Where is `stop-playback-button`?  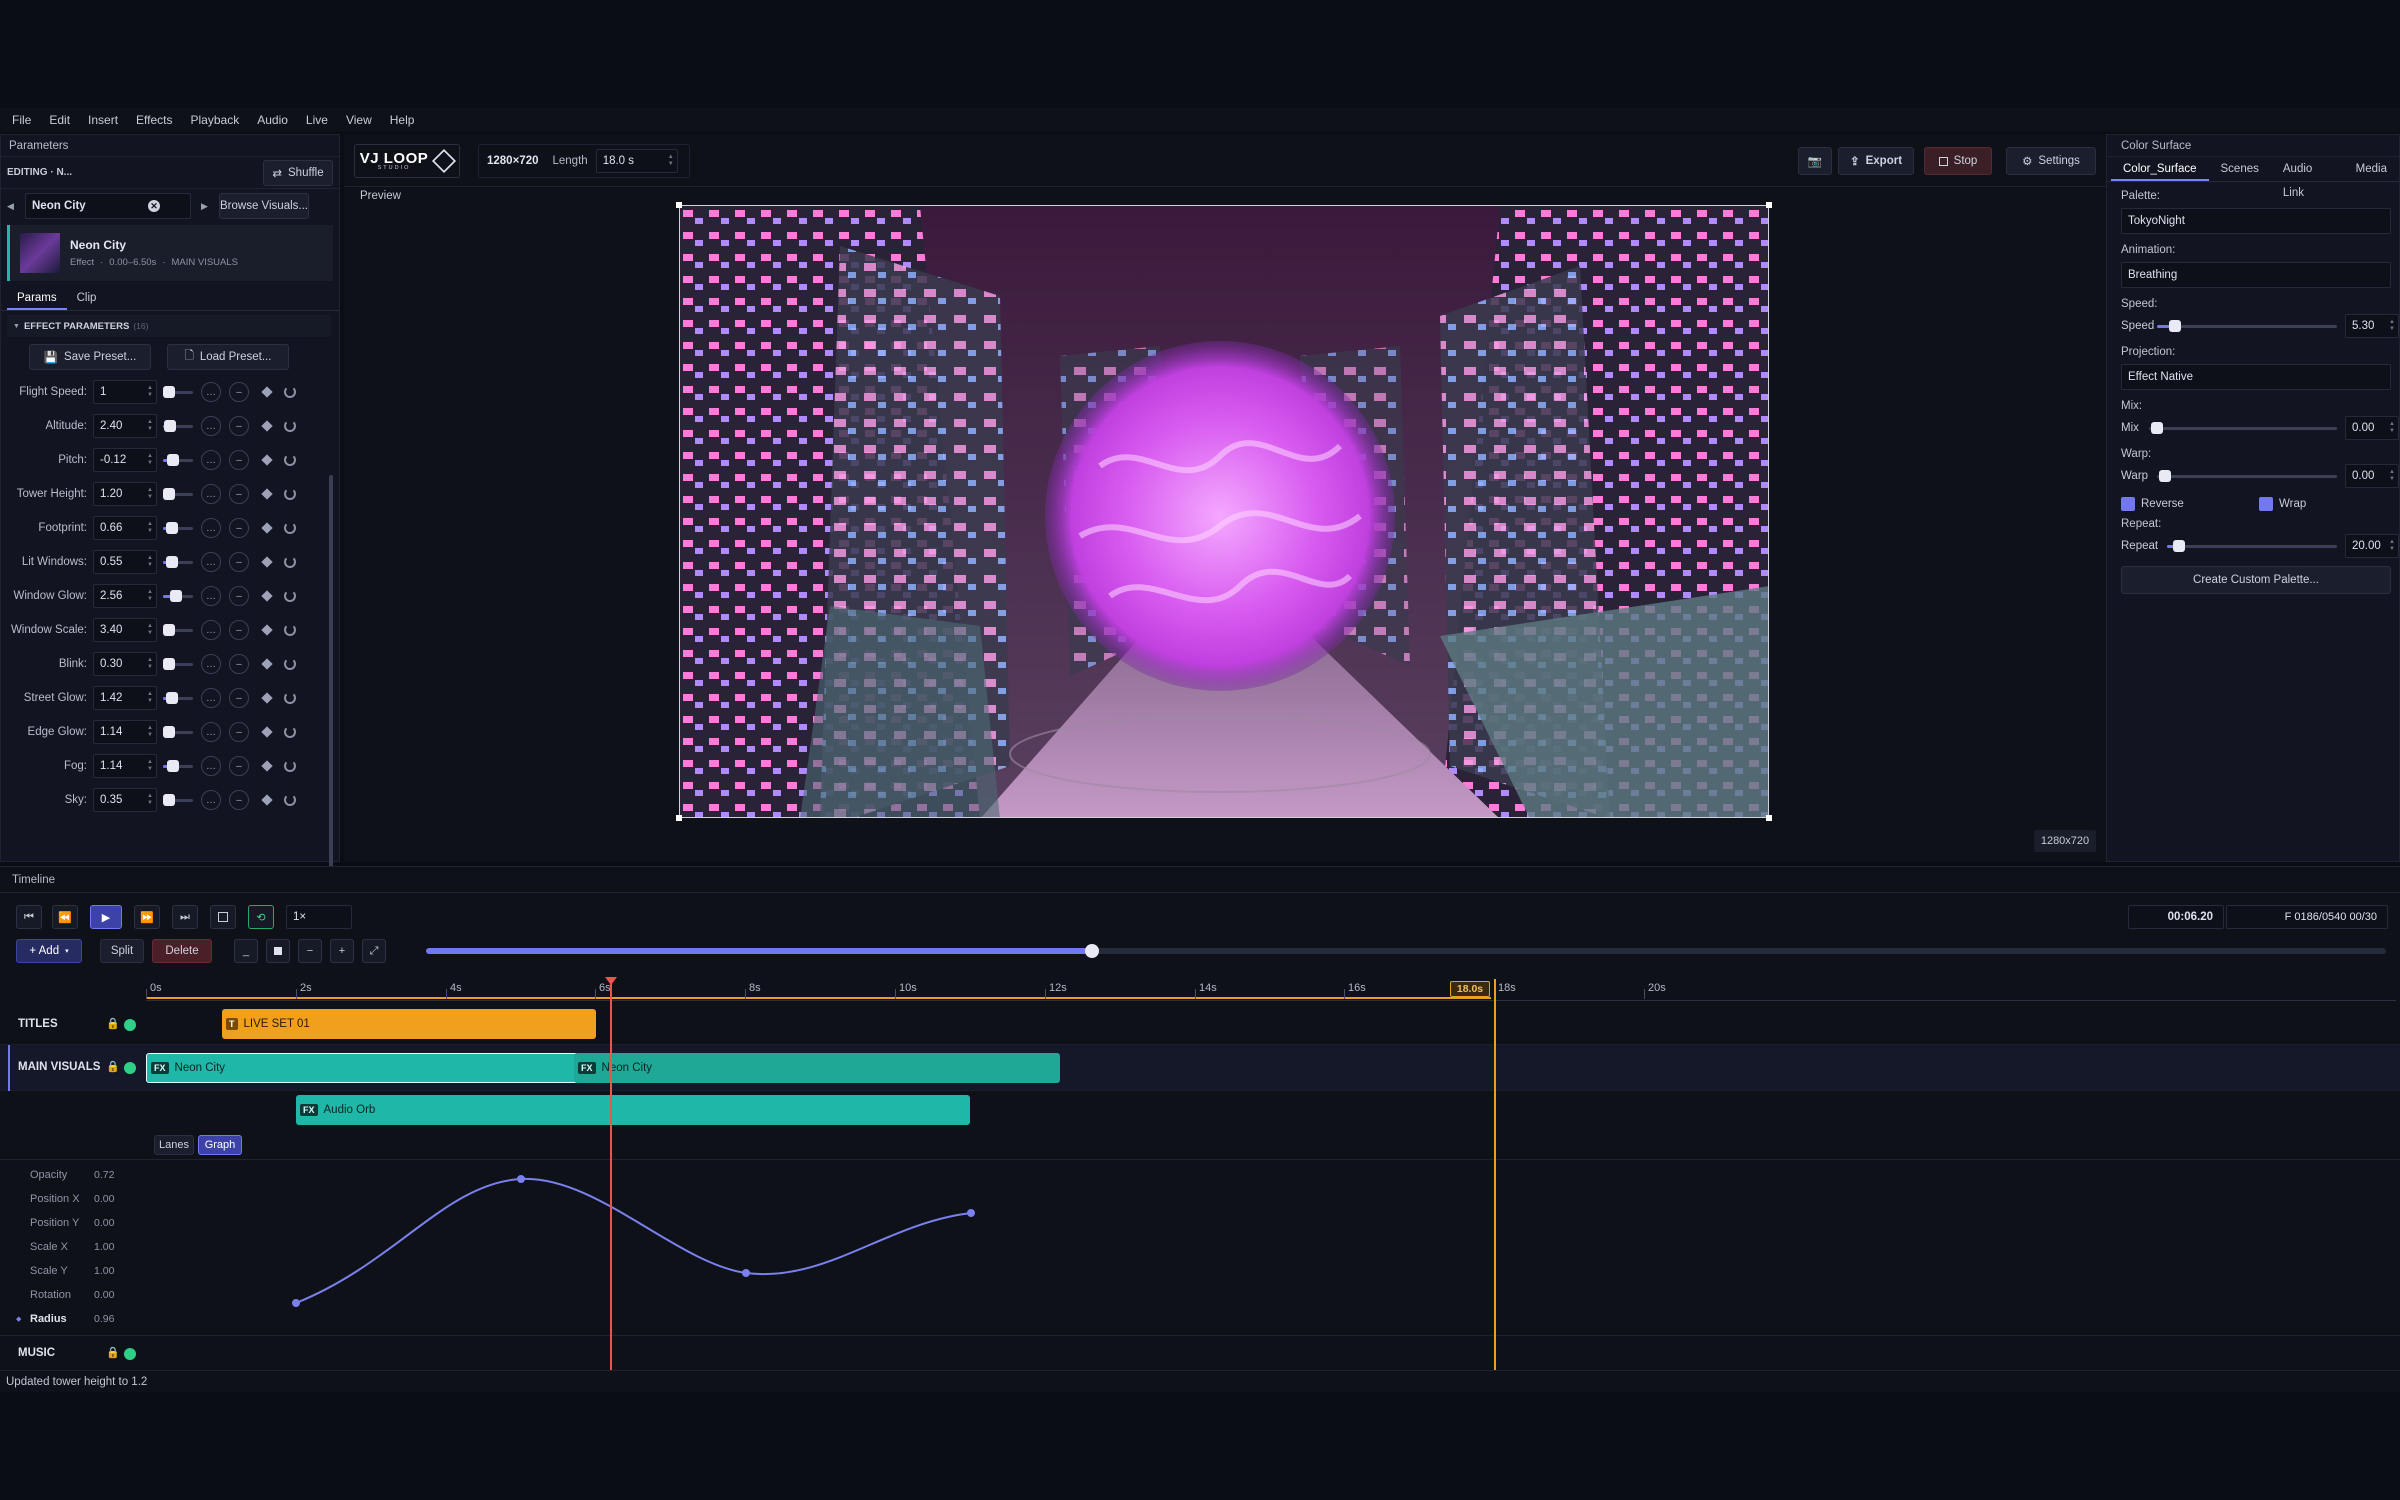
stop-playback-button is located at coordinates (223, 917).